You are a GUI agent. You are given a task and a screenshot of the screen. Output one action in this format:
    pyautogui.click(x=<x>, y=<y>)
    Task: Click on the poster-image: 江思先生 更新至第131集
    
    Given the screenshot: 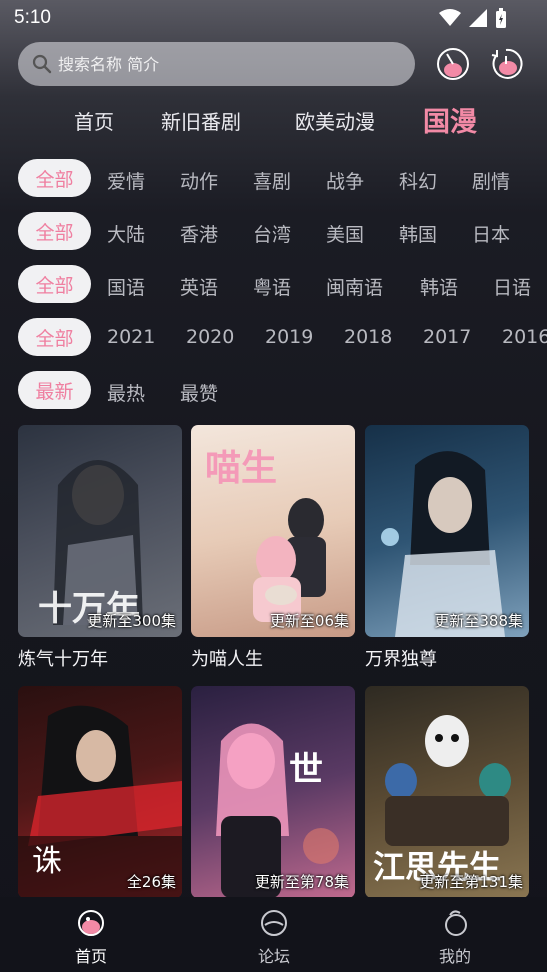 What is the action you would take?
    pyautogui.click(x=447, y=792)
    